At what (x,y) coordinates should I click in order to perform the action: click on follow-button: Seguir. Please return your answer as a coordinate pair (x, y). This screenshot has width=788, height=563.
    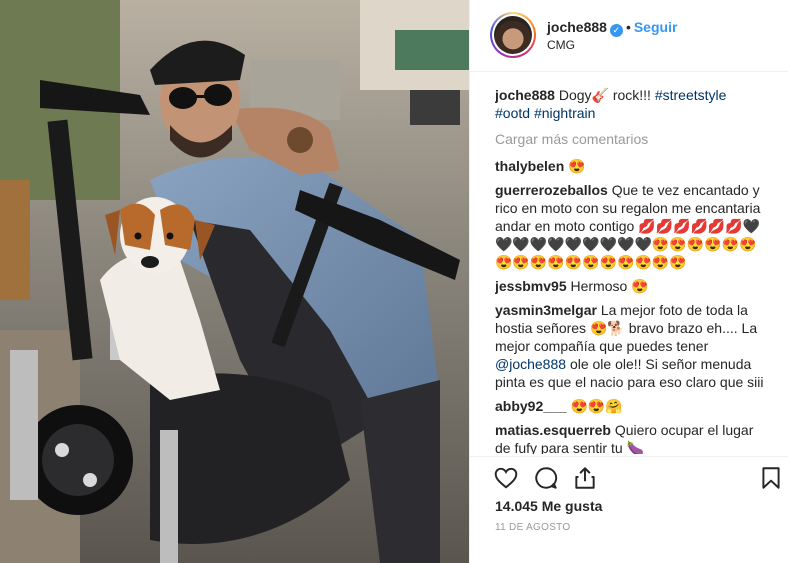
    Looking at the image, I should click on (656, 27).